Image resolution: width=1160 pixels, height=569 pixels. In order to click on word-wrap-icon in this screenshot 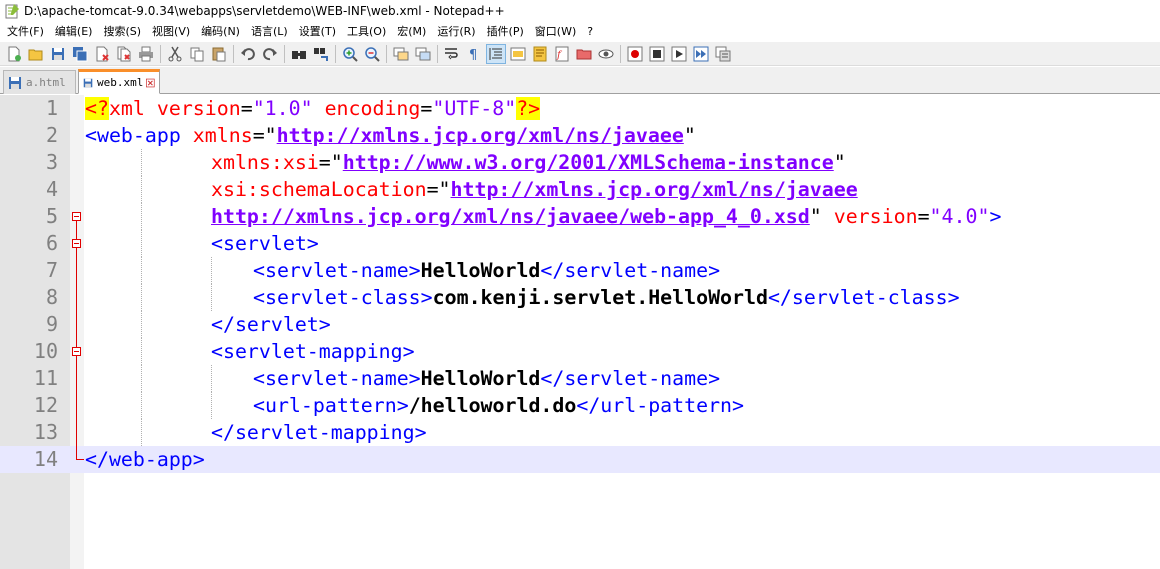, I will do `click(452, 54)`.